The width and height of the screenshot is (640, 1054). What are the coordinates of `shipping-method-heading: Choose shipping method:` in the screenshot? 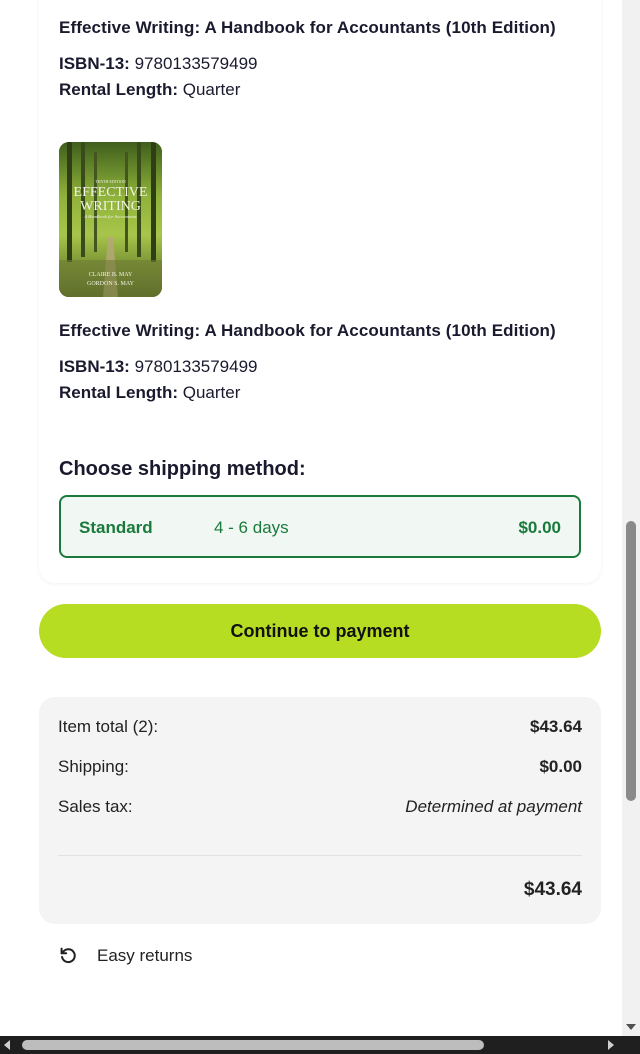 It's located at (182, 469).